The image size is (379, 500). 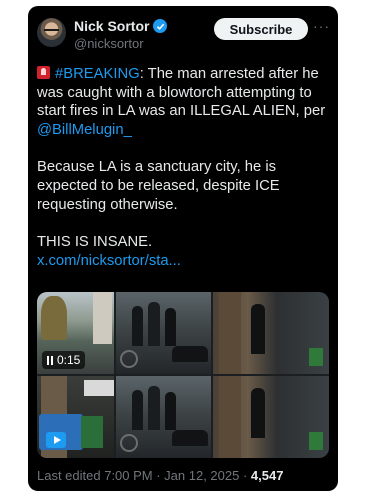 I want to click on tweet-emphasis-line: THIS IS INSANE., so click(x=95, y=242).